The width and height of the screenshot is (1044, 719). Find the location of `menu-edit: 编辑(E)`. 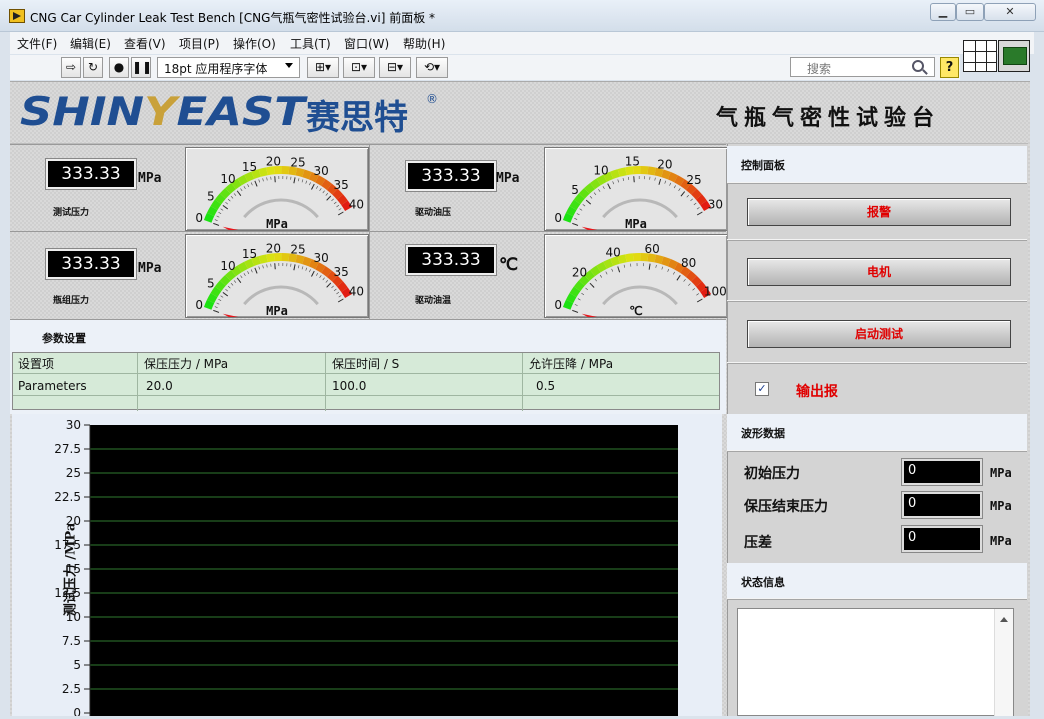

menu-edit: 编辑(E) is located at coordinates (90, 43).